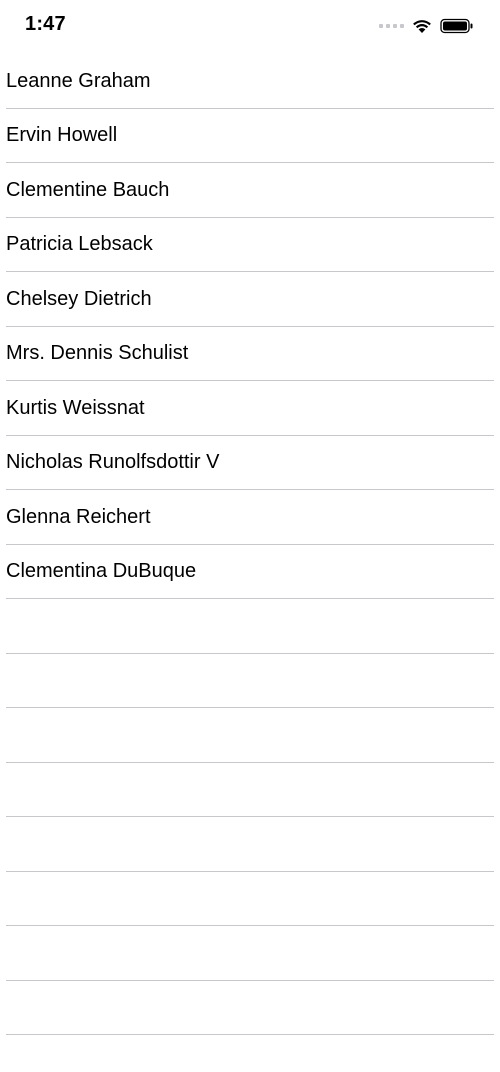 Image resolution: width=500 pixels, height=1072 pixels. I want to click on list-item-label: Chelsey Dietrich, so click(79, 298).